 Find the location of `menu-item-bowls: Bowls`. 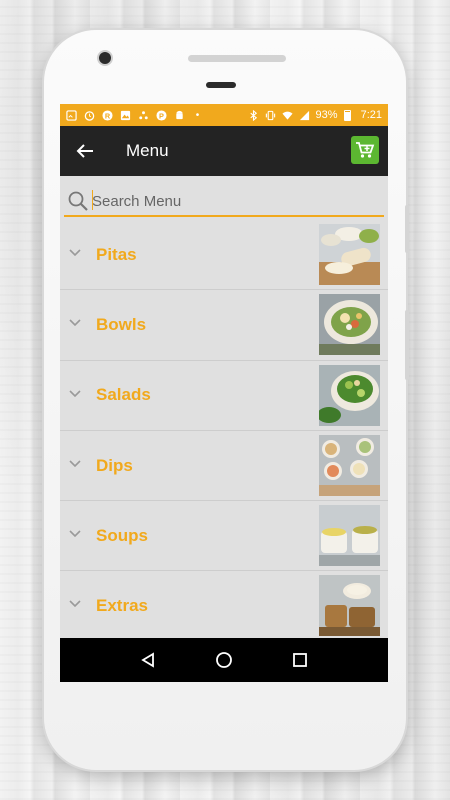

menu-item-bowls: Bowls is located at coordinates (224, 325).